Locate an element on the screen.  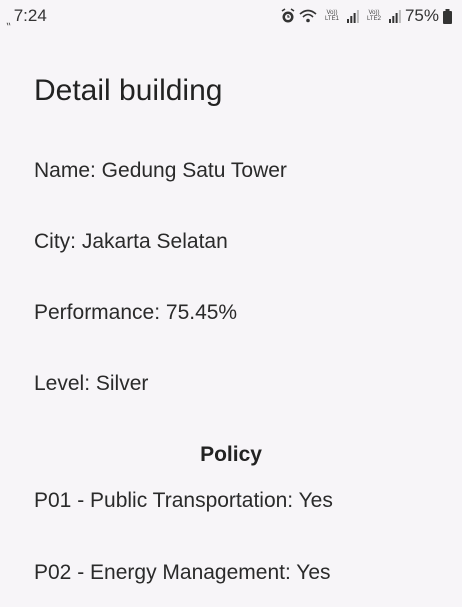
network-1-label: Vo)) LTE1 is located at coordinates (332, 16).